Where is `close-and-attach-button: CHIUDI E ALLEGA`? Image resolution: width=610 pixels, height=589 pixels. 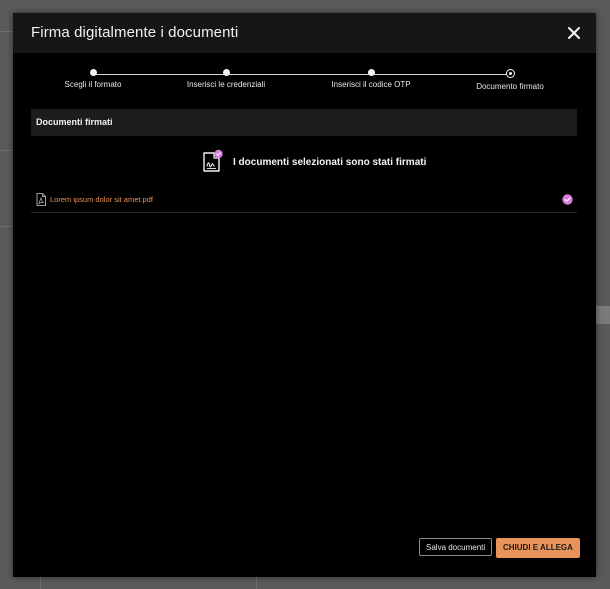
close-and-attach-button: CHIUDI E ALLEGA is located at coordinates (538, 548).